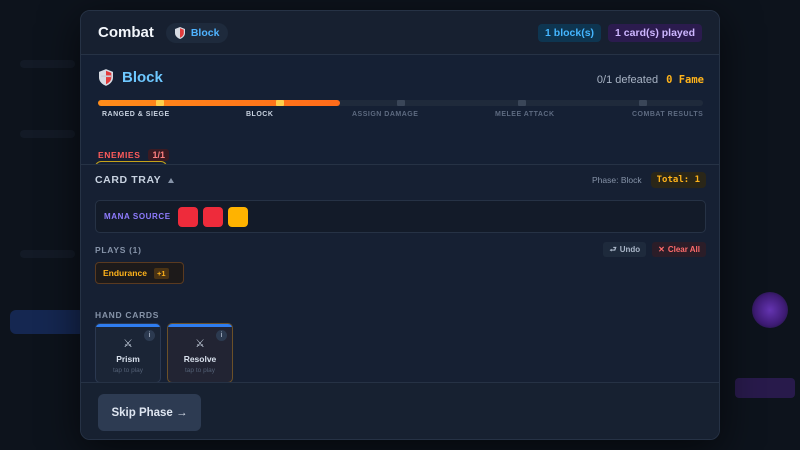  Describe the element at coordinates (570, 32) in the screenshot. I see `blocks-badge: 1 block(s)` at that location.